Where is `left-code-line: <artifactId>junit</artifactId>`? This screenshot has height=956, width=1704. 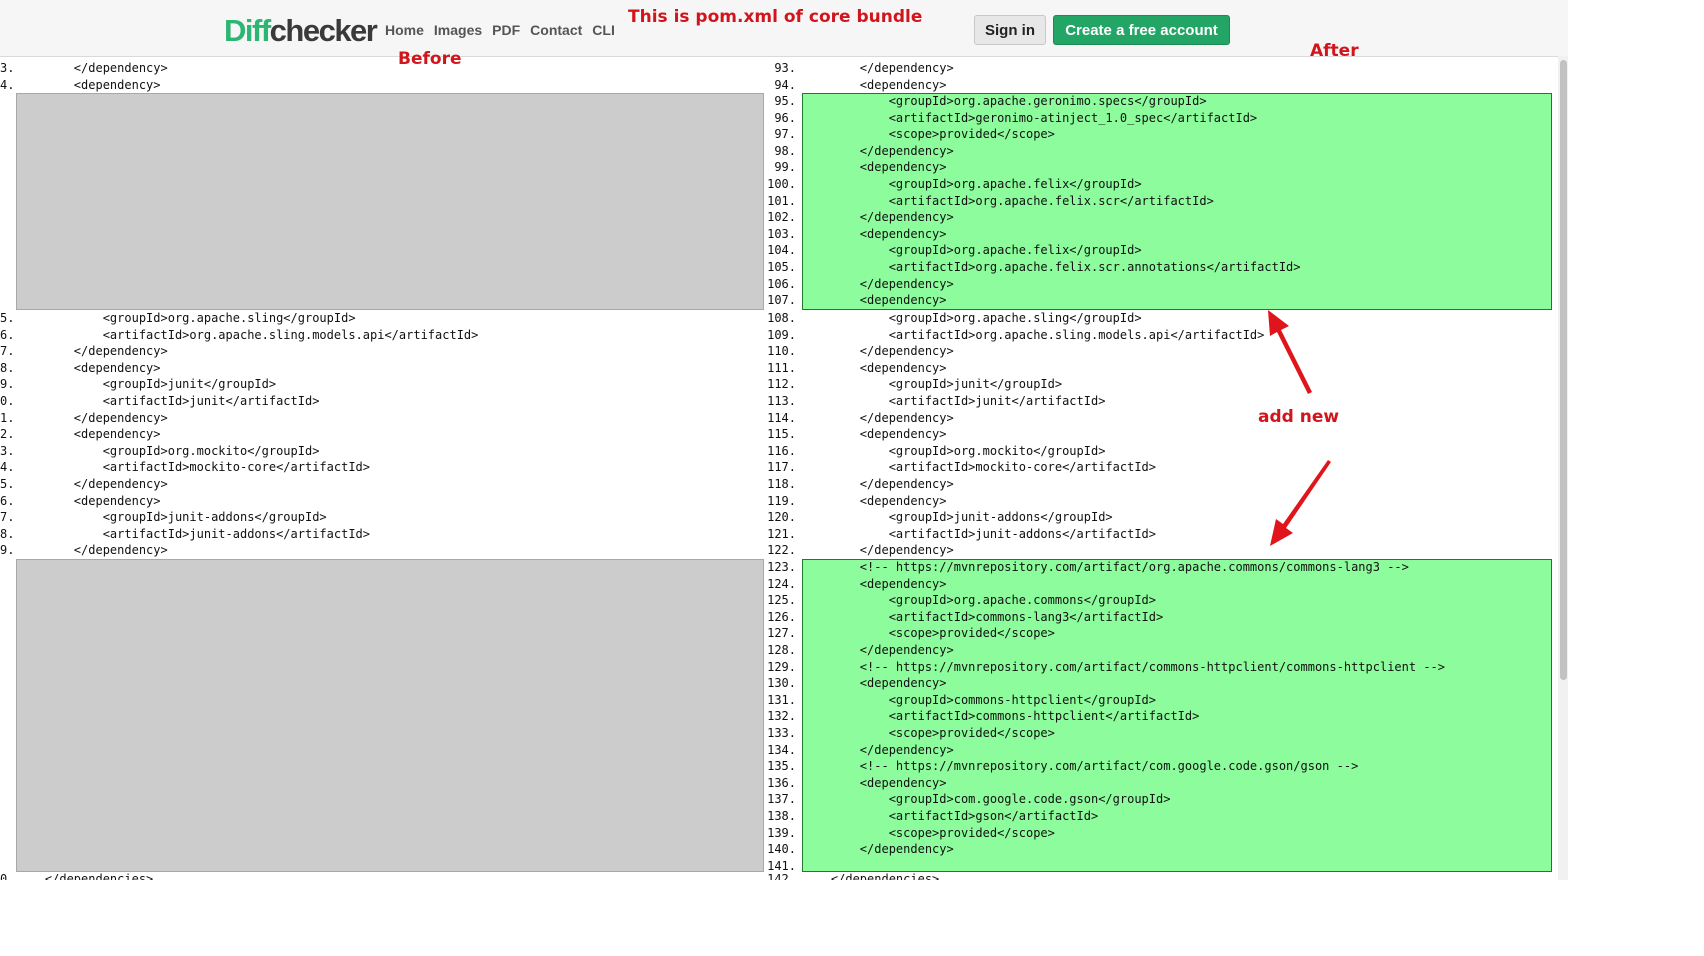 left-code-line: <artifactId>junit</artifactId> is located at coordinates (168, 400).